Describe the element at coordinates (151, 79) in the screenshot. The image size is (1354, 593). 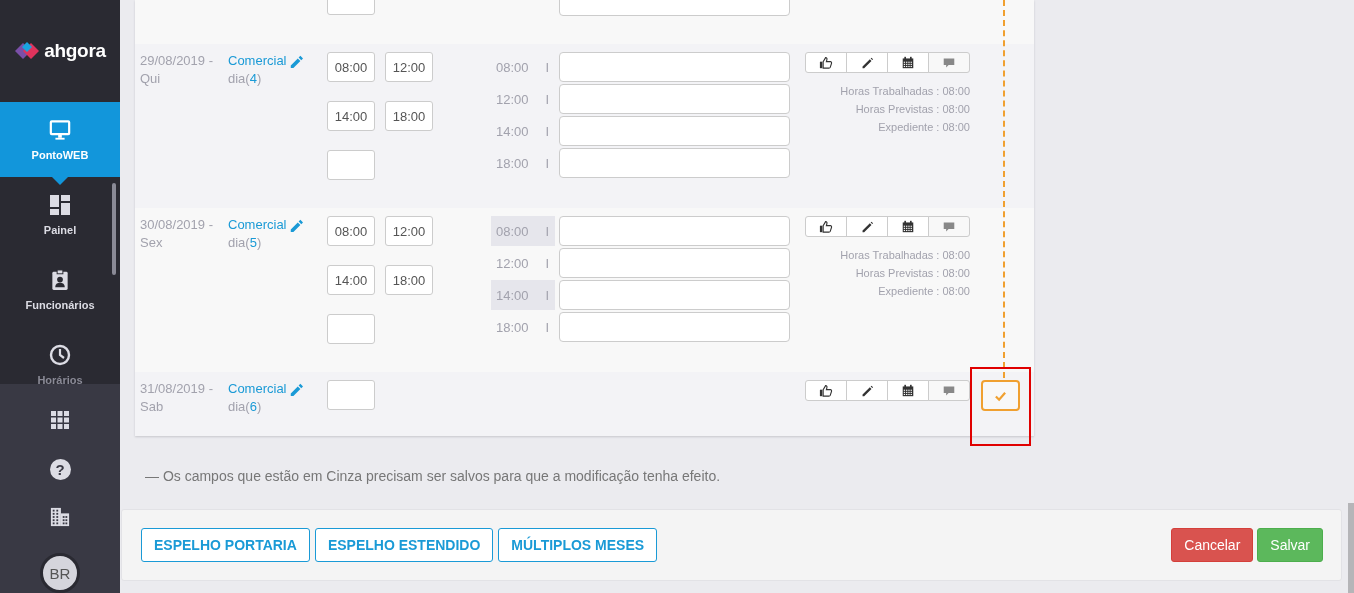
I see `weekday-text: Qui` at that location.